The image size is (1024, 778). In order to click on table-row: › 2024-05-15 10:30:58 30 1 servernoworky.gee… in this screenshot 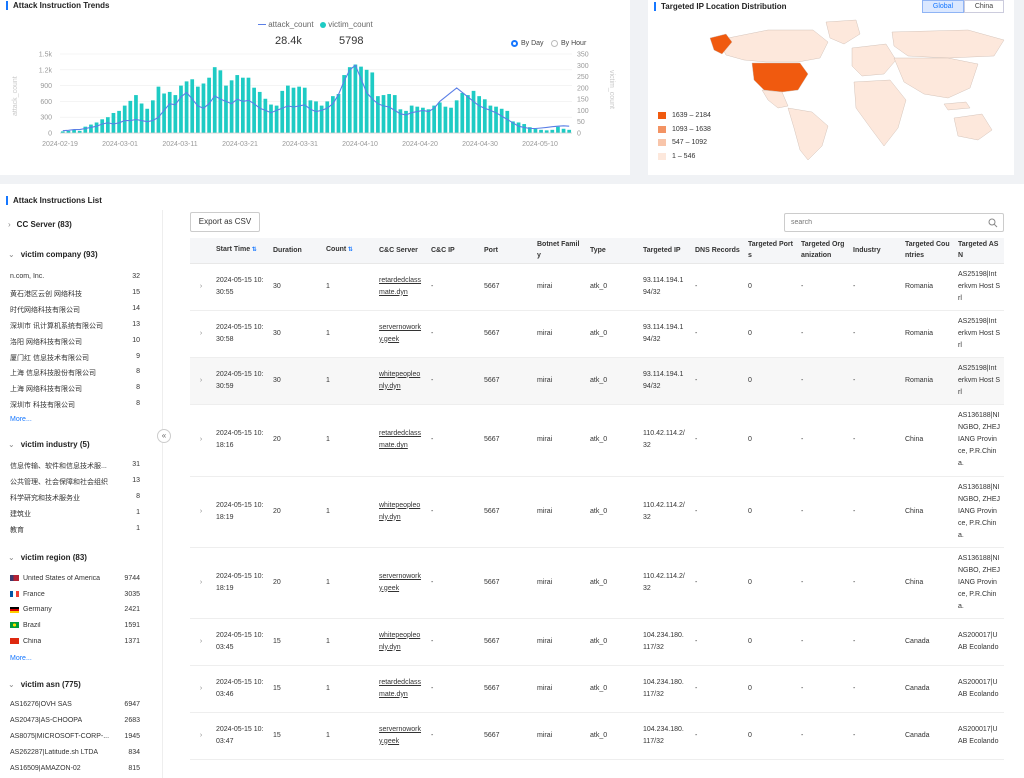, I will do `click(597, 334)`.